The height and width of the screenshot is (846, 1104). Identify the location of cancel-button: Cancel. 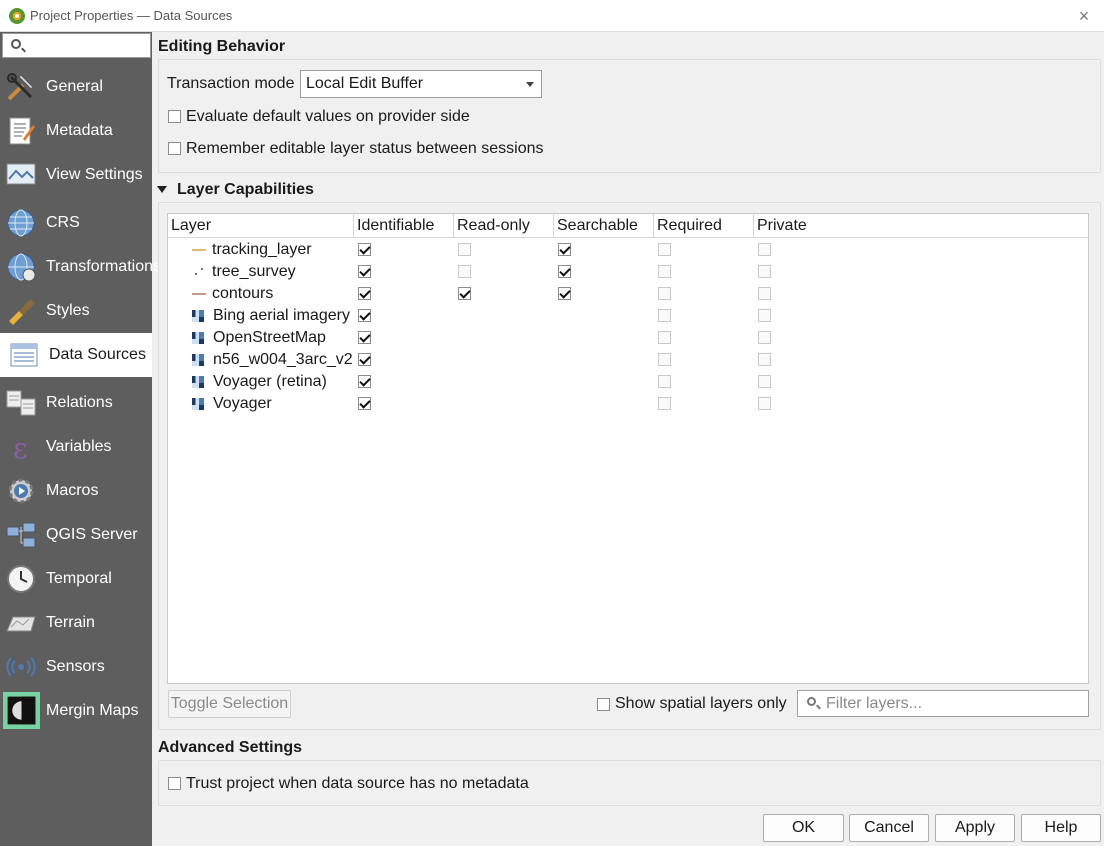
(889, 828).